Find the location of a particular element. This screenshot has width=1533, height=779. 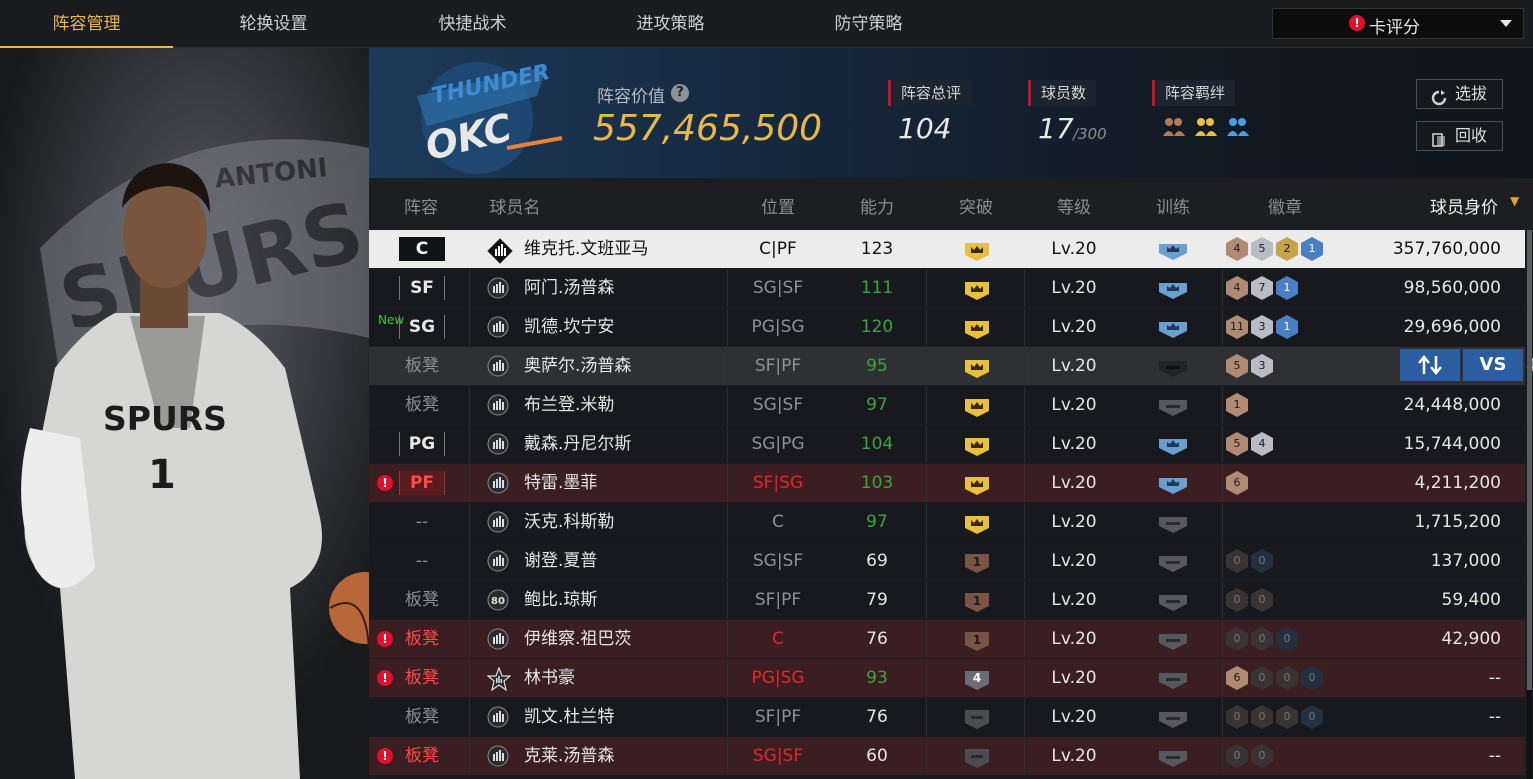

table-row: ! 板凳 伊维察.祖巴茨 C 76 1 Lv.20 0 0 0 42,900 is located at coordinates (947, 639).